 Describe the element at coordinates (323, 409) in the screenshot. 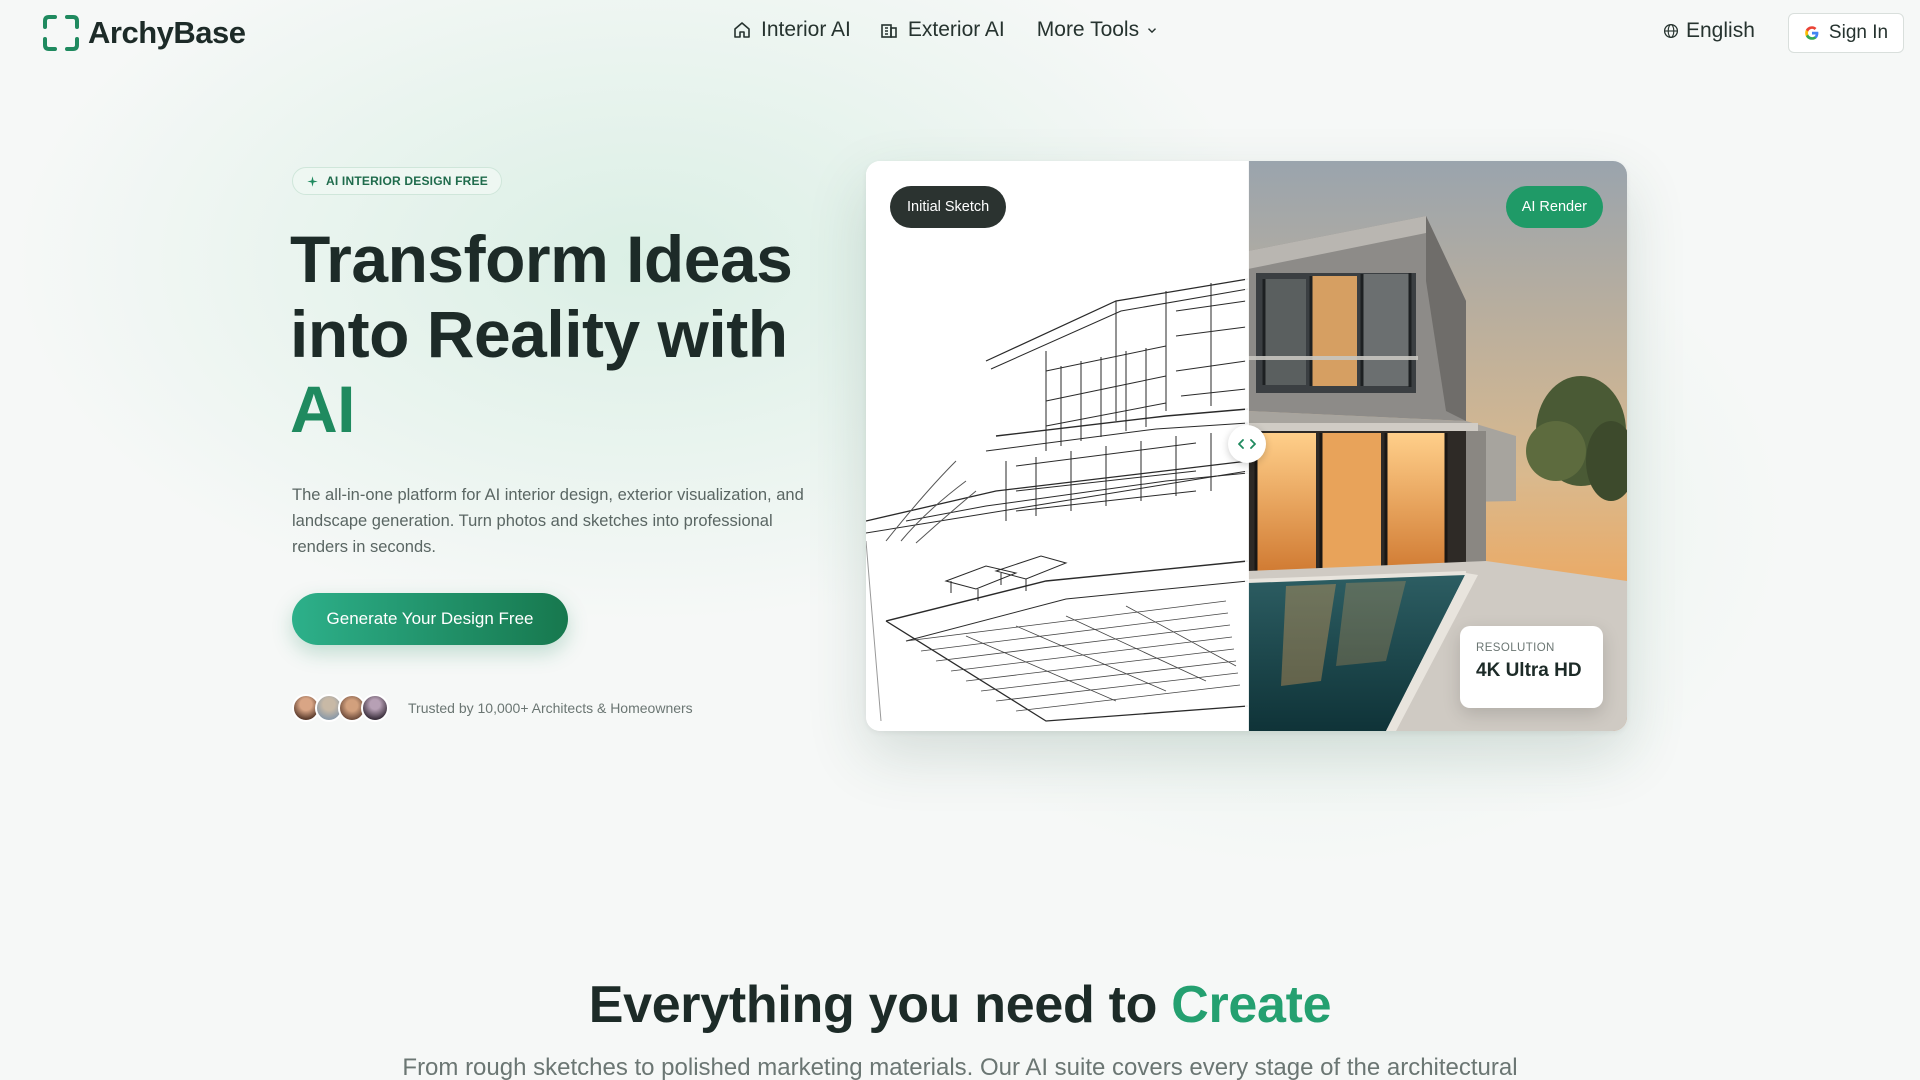

I see `hero-title-accent: AI` at that location.